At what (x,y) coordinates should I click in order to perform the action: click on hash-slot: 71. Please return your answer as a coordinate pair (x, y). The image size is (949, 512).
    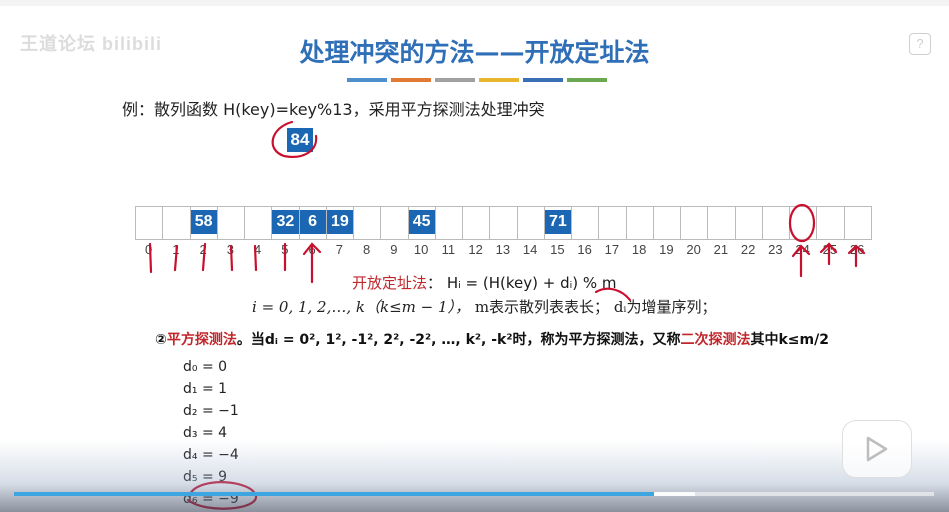
    Looking at the image, I should click on (558, 223).